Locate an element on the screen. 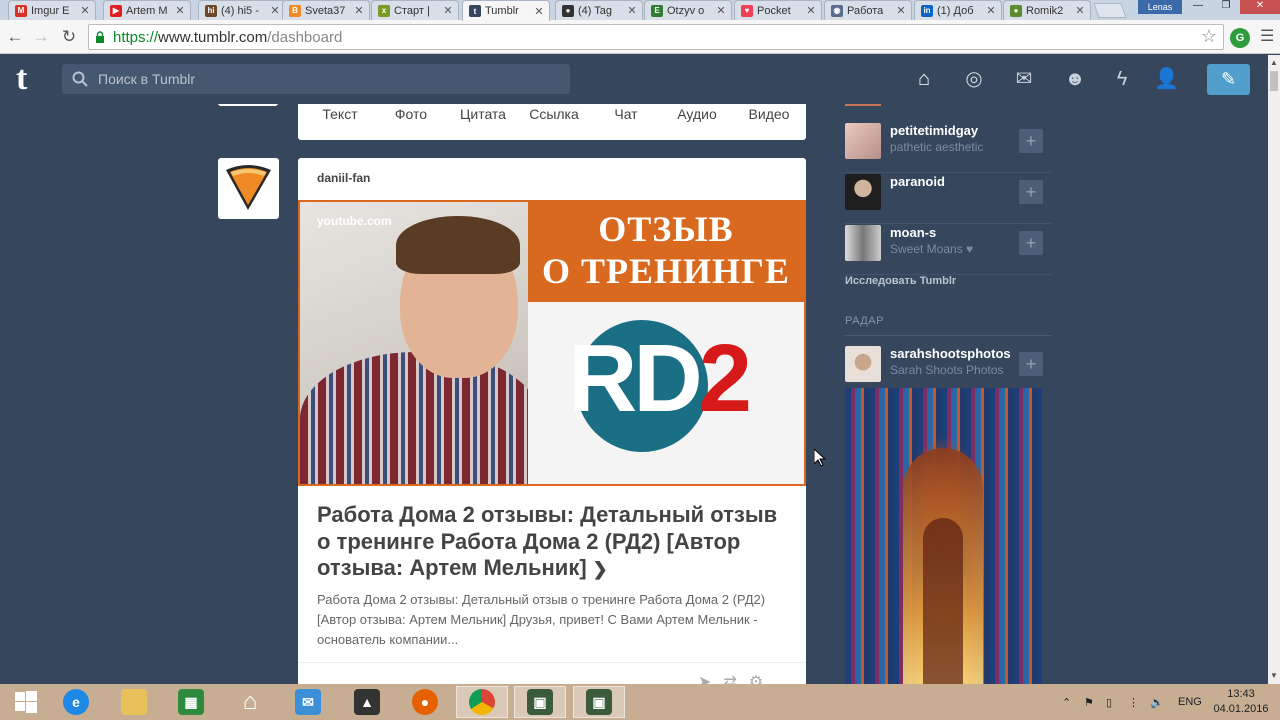  browser-tab: ▶ Artem M ✕ is located at coordinates (147, 10).